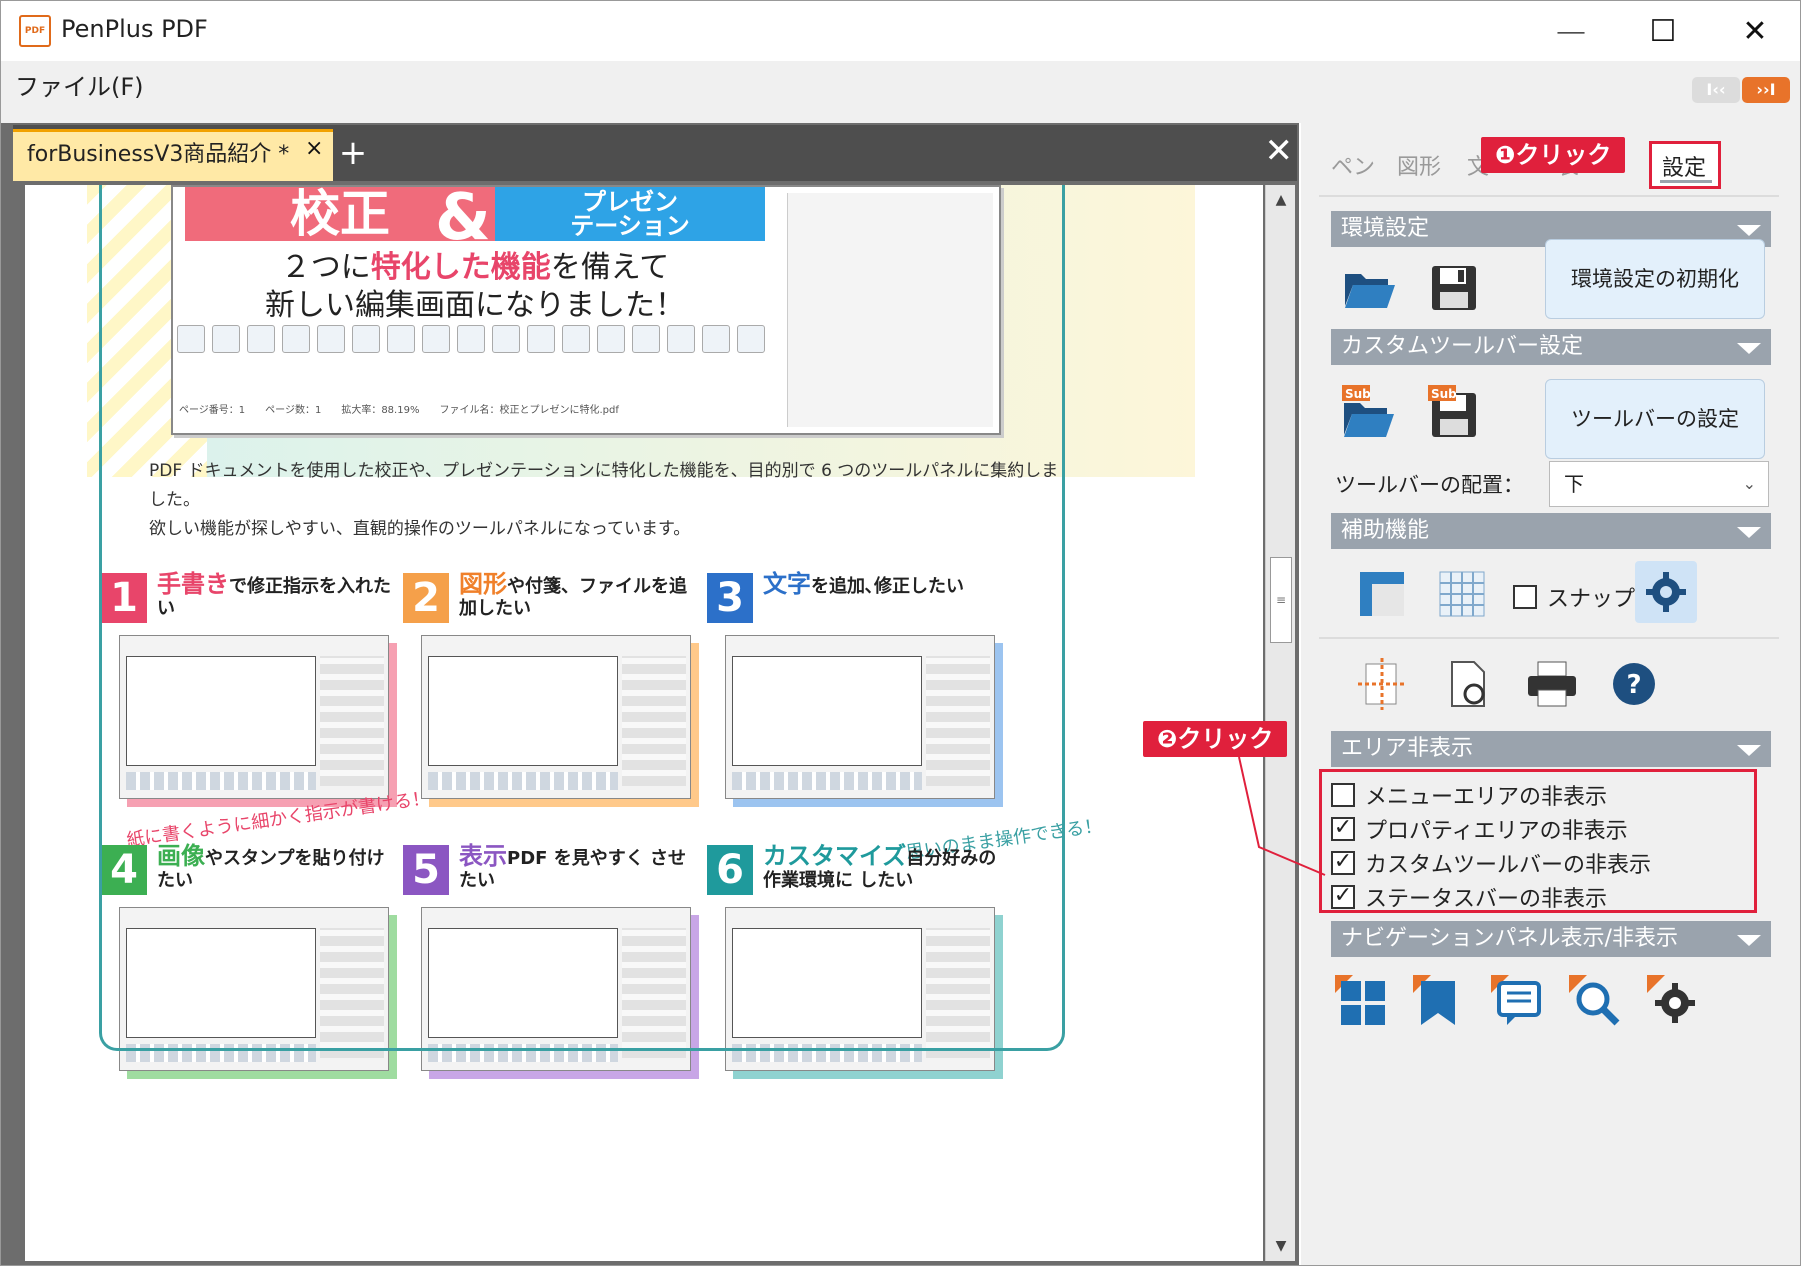 This screenshot has width=1801, height=1266. Describe the element at coordinates (1281, 600) in the screenshot. I see `scroll-thumb: ≡` at that location.